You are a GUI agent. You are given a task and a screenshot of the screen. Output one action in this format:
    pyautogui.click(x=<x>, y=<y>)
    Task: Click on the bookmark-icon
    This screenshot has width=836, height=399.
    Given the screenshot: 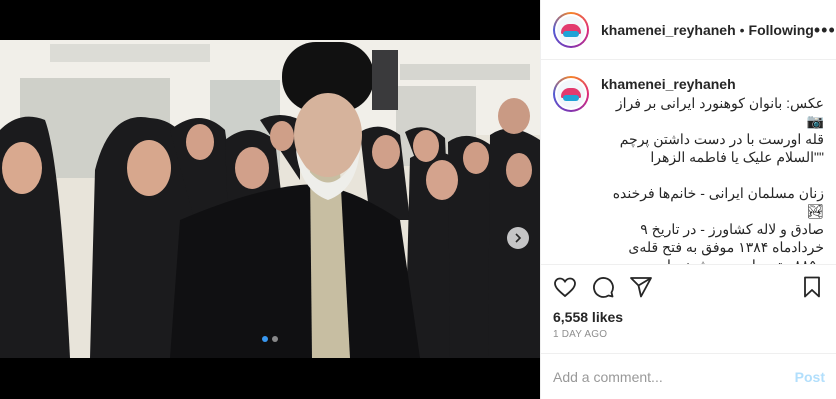 What is the action you would take?
    pyautogui.click(x=812, y=287)
    